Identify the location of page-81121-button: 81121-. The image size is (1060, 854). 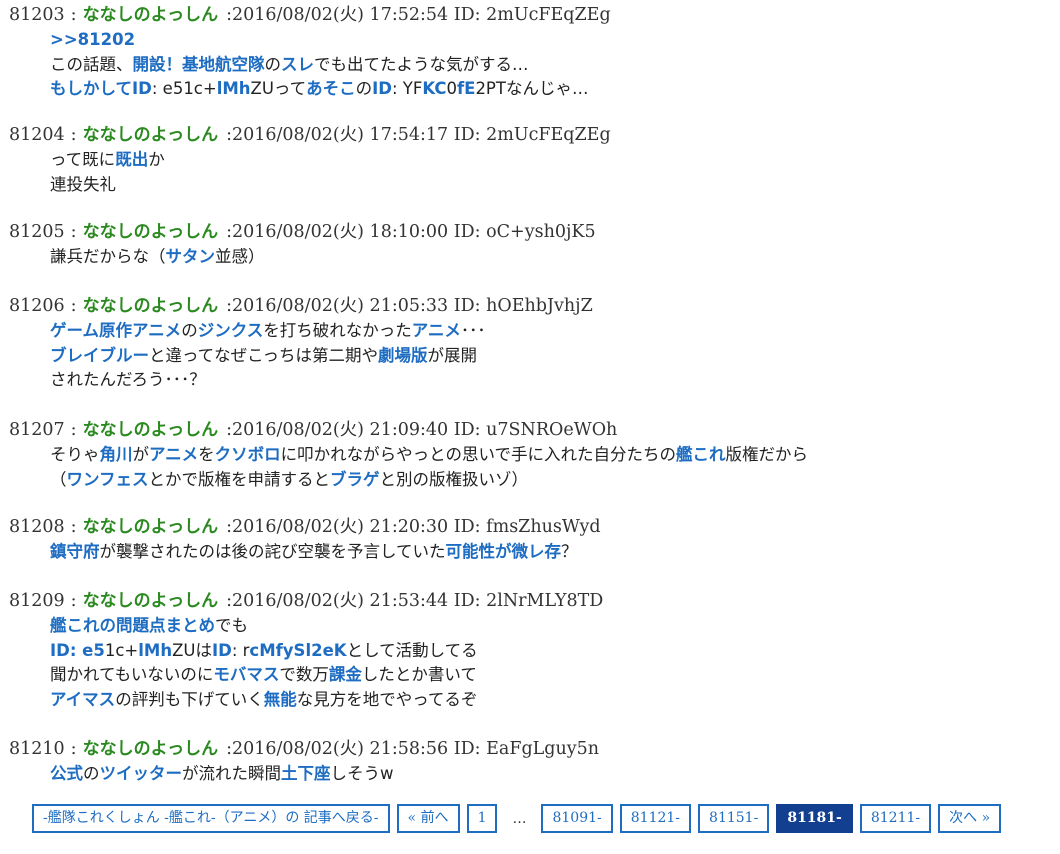
(655, 818).